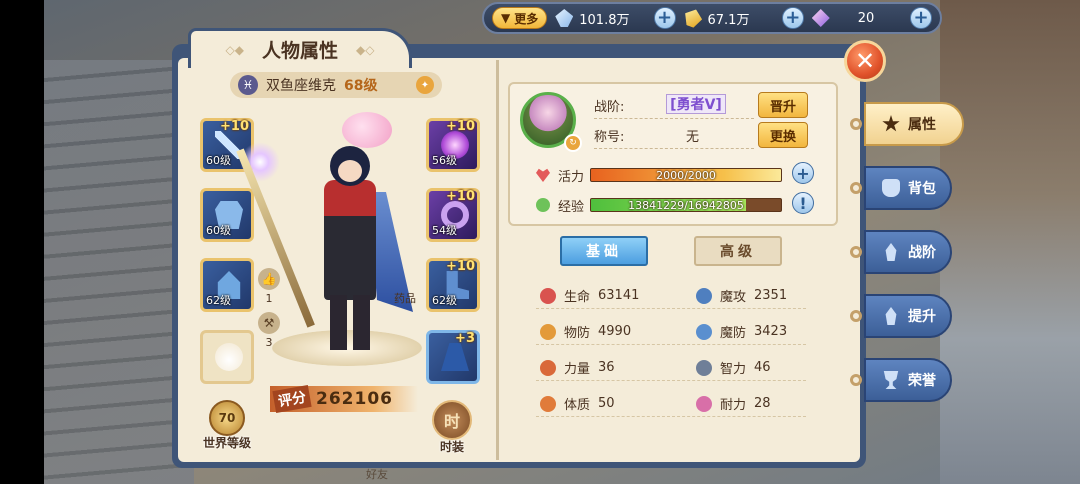  I want to click on stat-4: 力量 36, so click(577, 367).